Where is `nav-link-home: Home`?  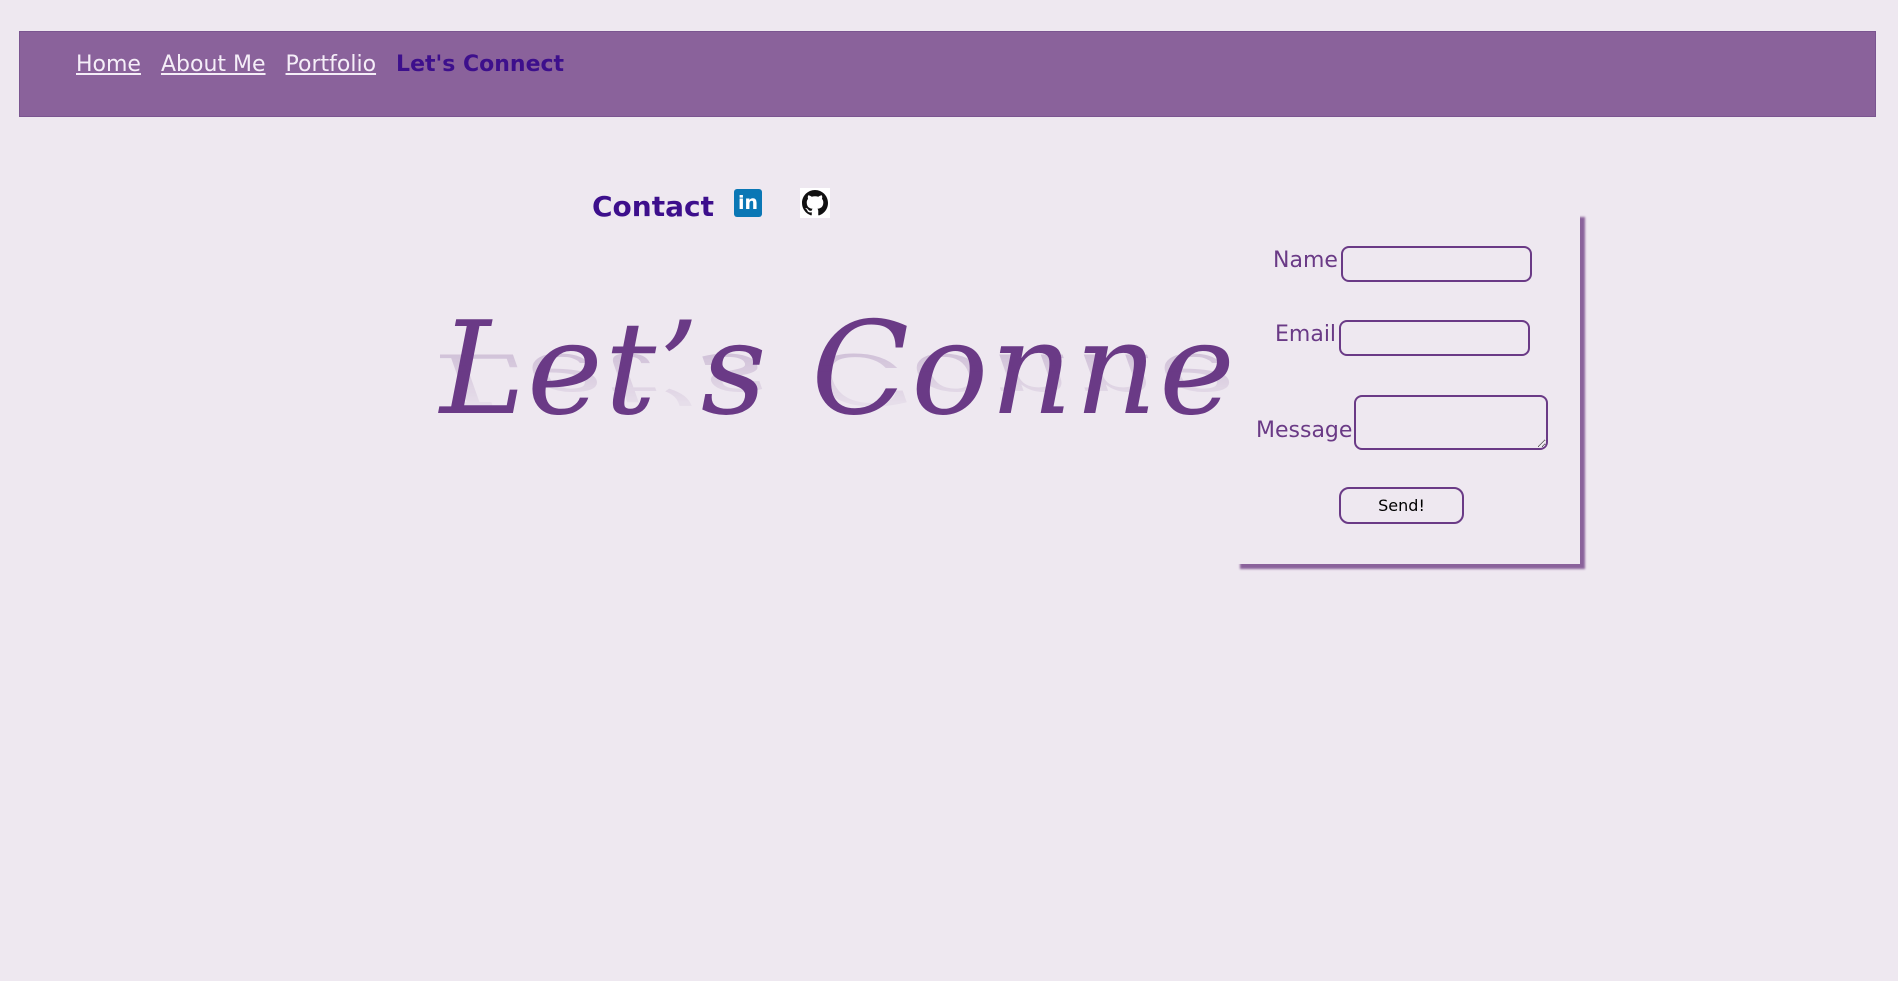 nav-link-home: Home is located at coordinates (108, 64).